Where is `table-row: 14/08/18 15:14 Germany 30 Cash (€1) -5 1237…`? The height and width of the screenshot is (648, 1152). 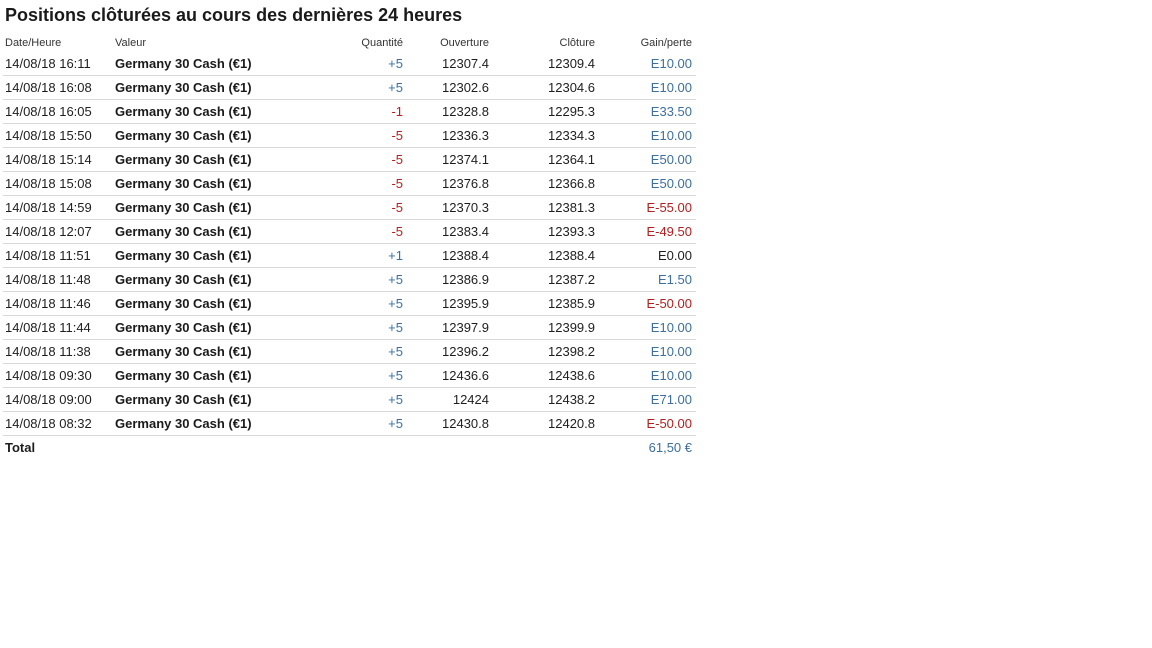
table-row: 14/08/18 15:14 Germany 30 Cash (€1) -5 1237… is located at coordinates (349, 159).